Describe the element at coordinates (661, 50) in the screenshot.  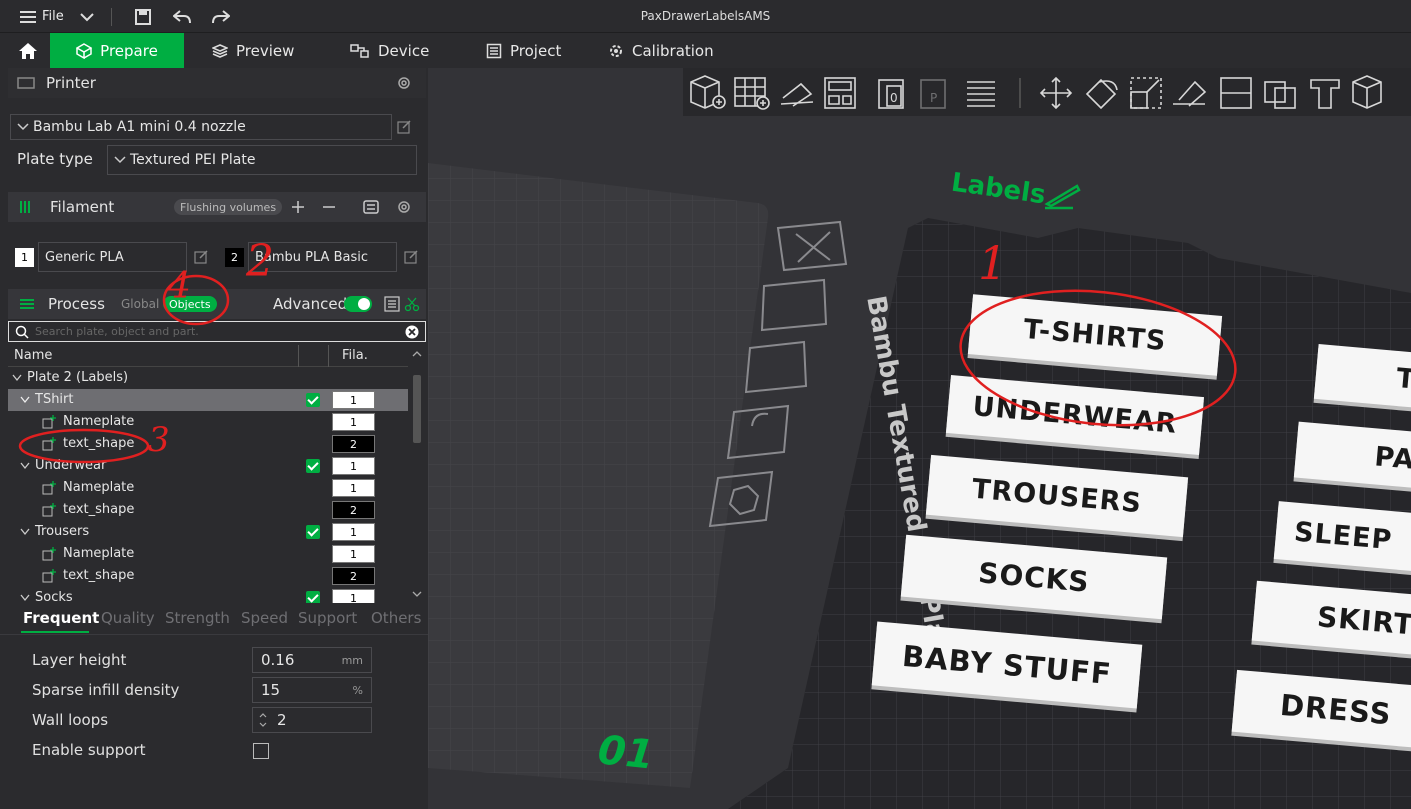
I see `tab-calibration: Calibration` at that location.